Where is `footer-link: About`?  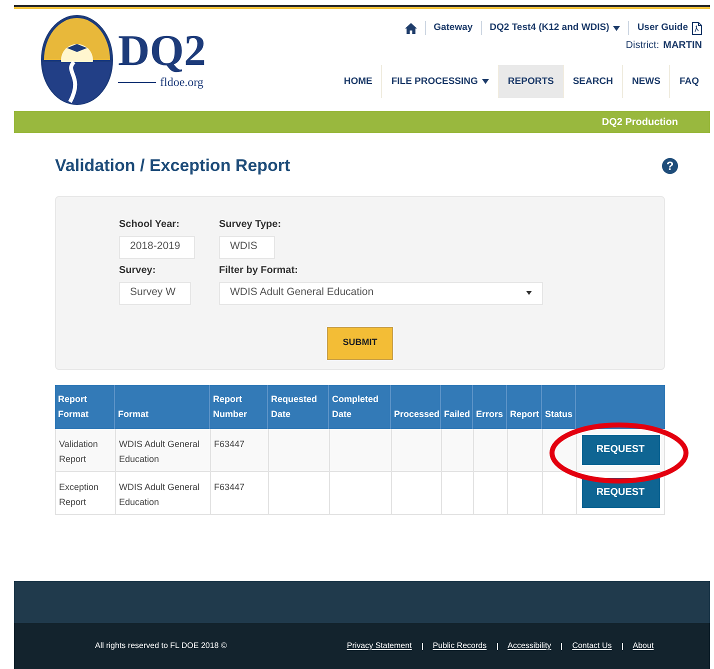
footer-link: About is located at coordinates (643, 646).